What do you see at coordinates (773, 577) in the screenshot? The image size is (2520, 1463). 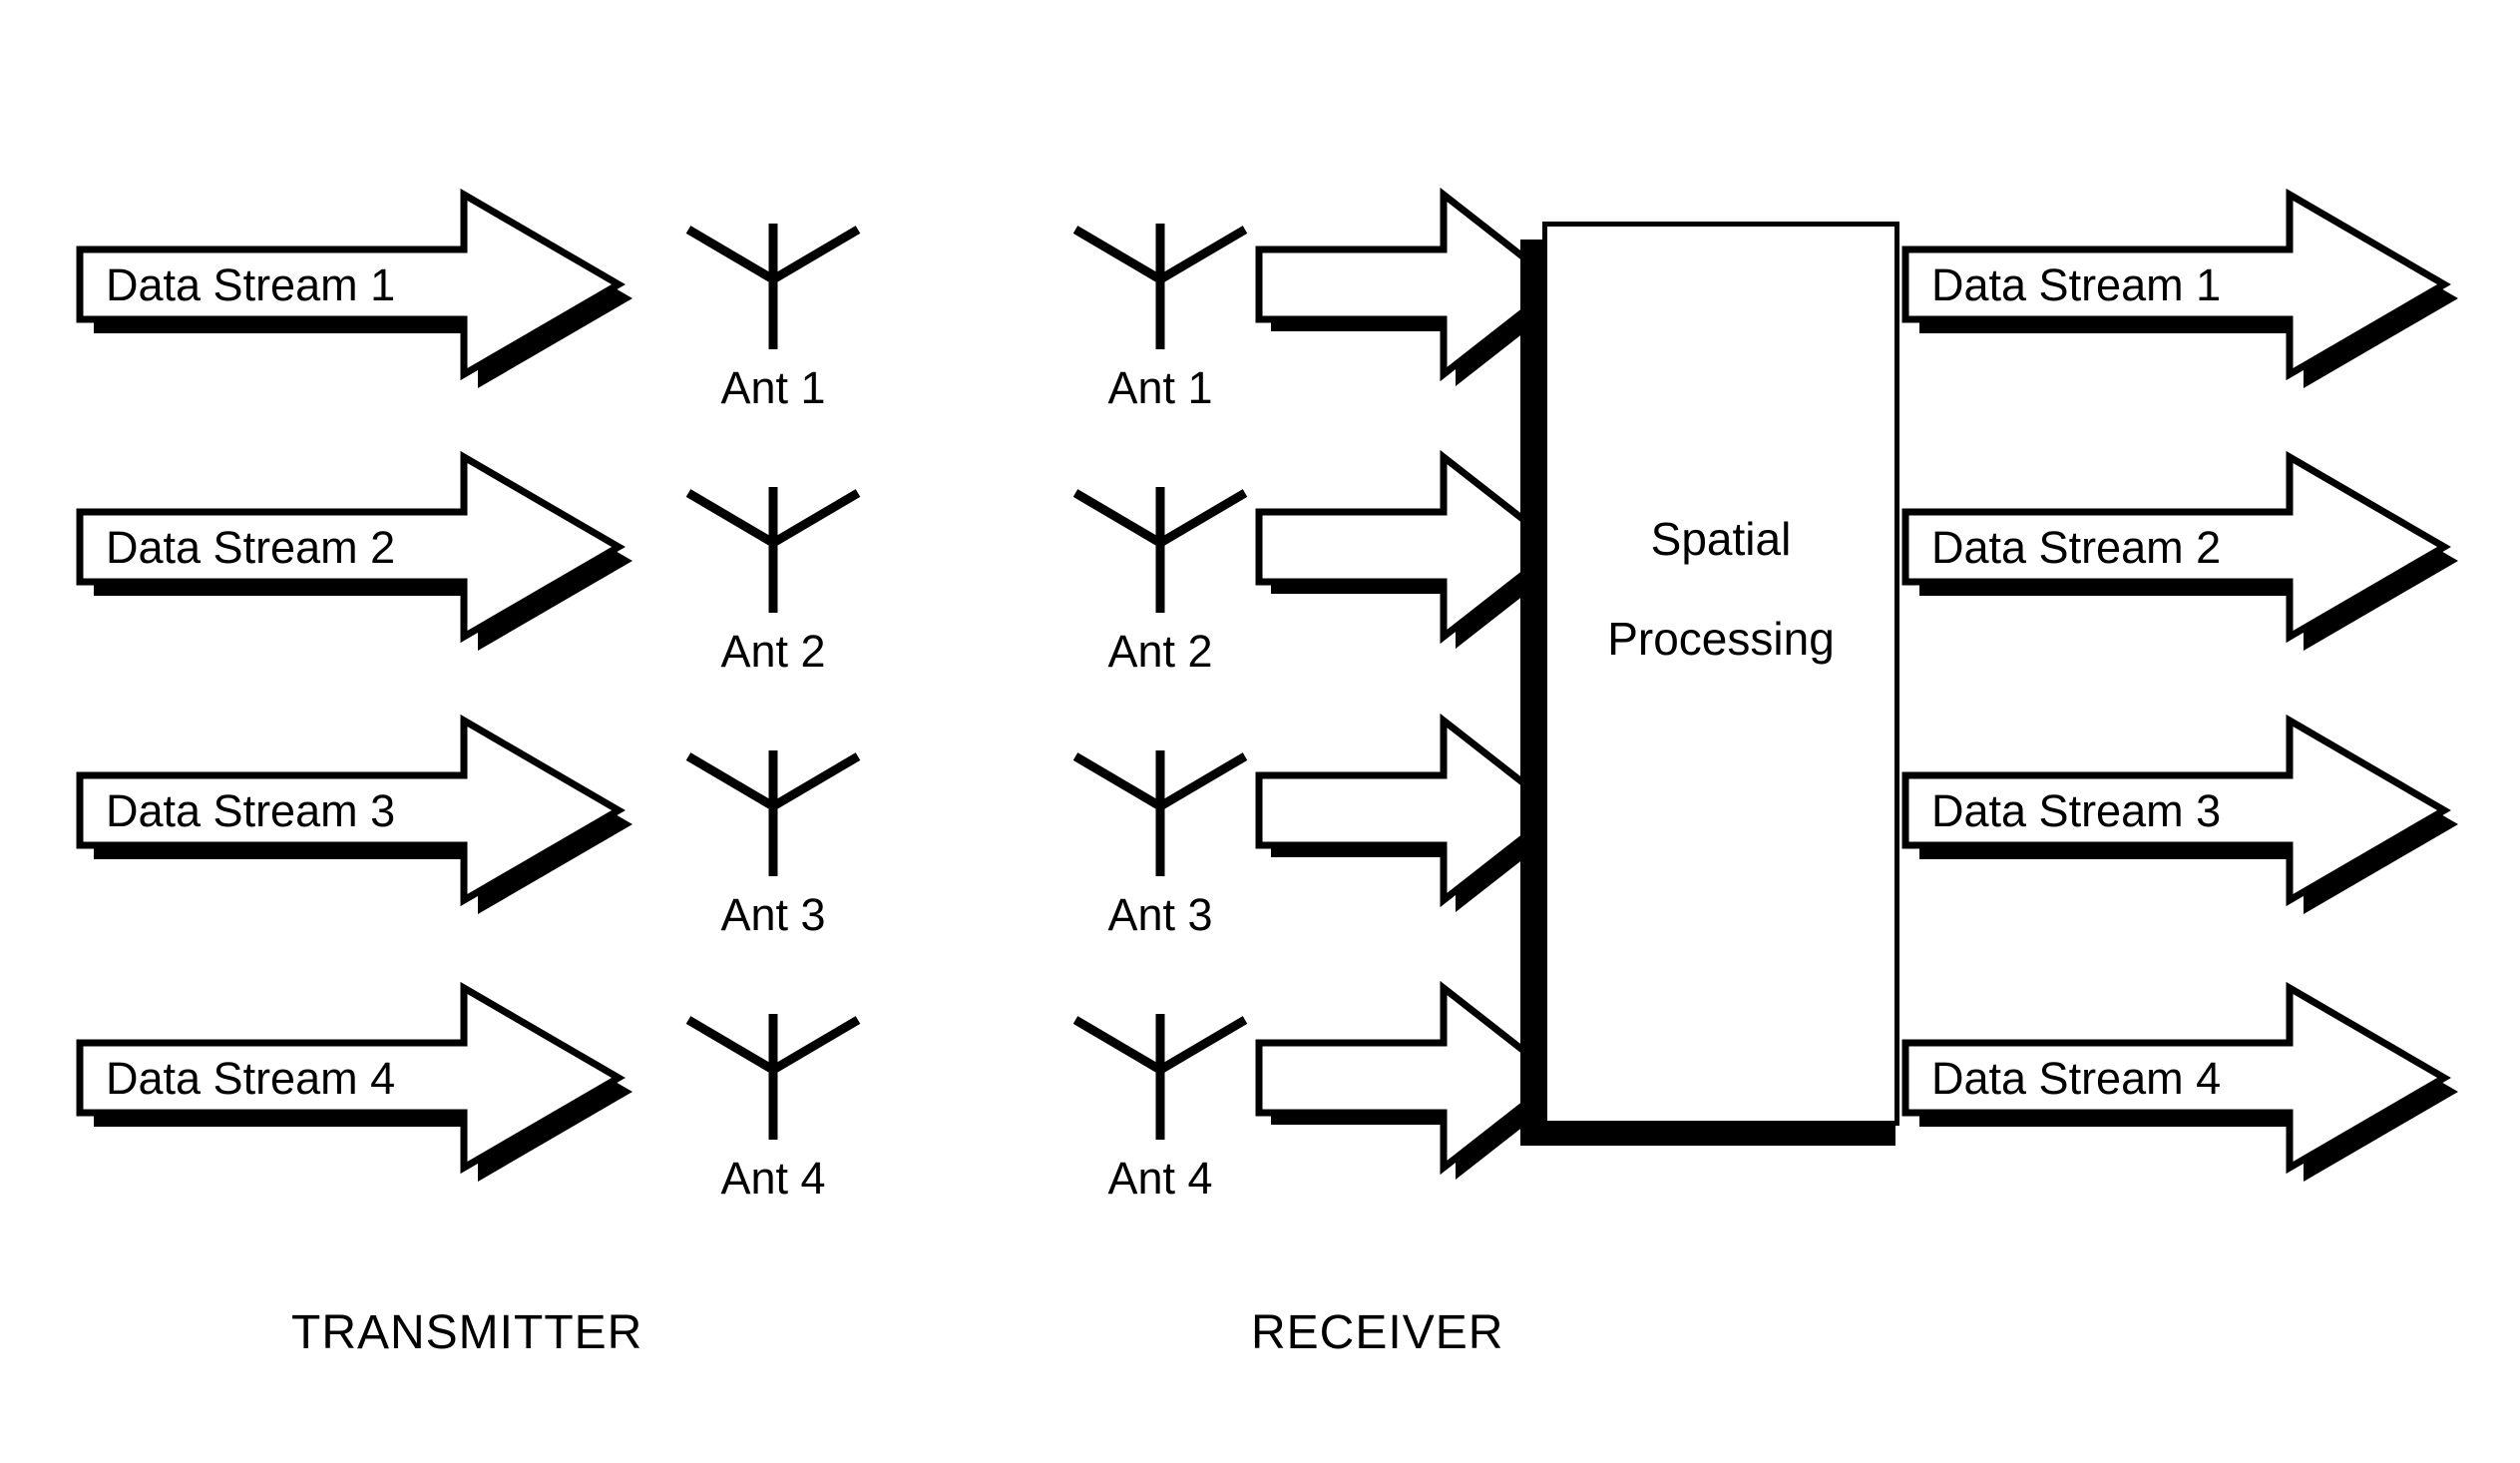 I see `tx-antenna-2: Ant 2` at bounding box center [773, 577].